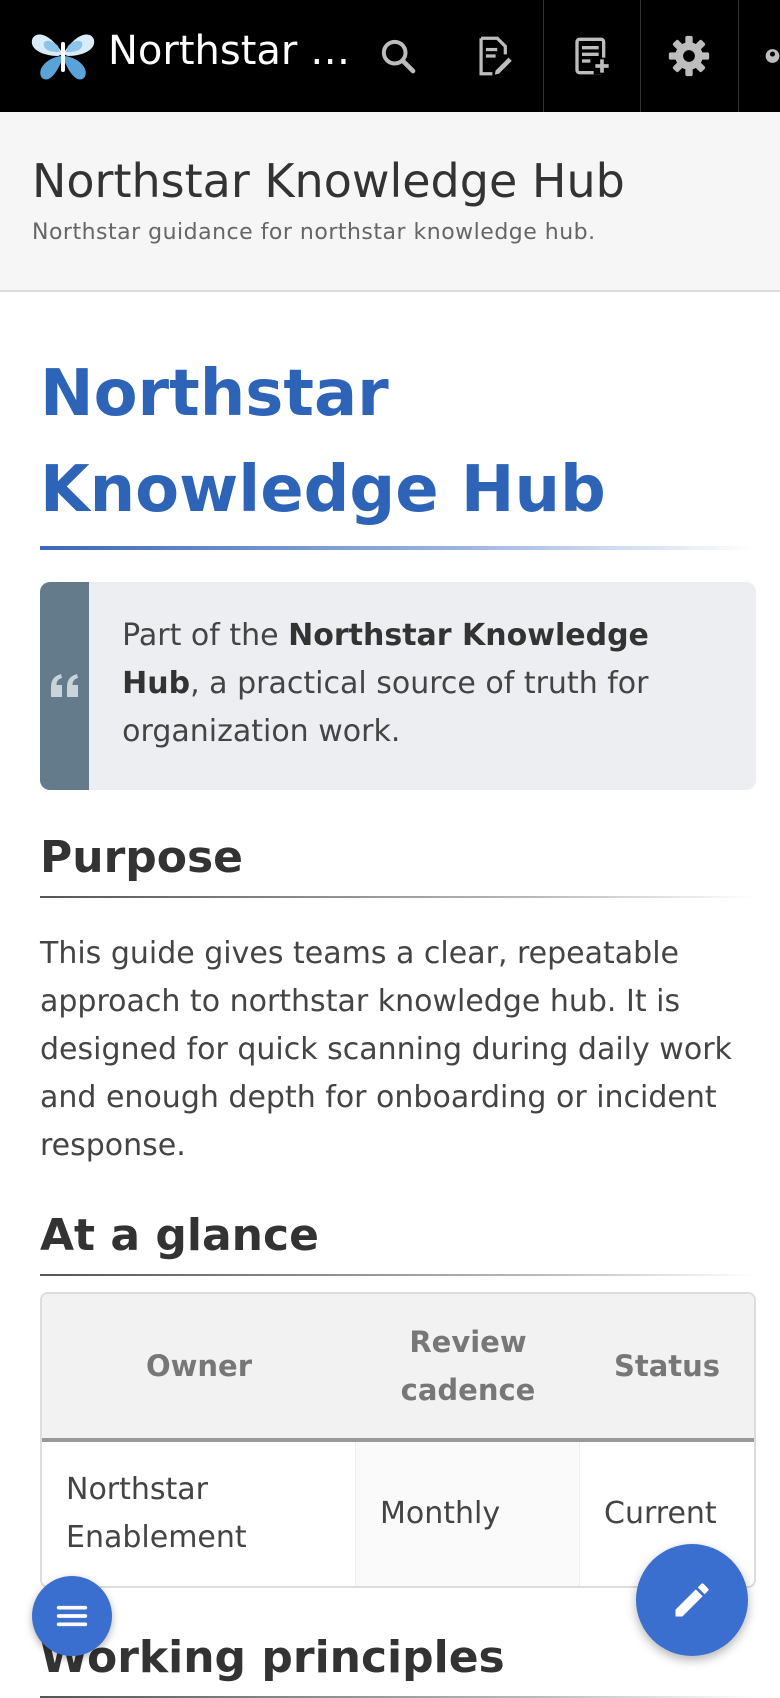 This screenshot has height=1698, width=780. I want to click on edit-page-icon, so click(495, 56).